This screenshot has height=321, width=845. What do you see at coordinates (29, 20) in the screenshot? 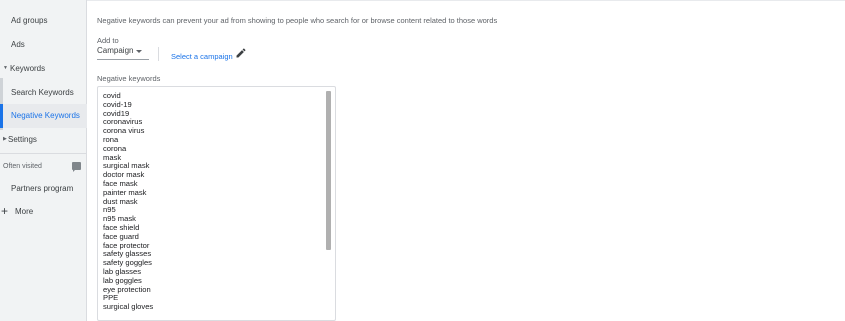
I see `sidebar-item-label: Ad groups` at bounding box center [29, 20].